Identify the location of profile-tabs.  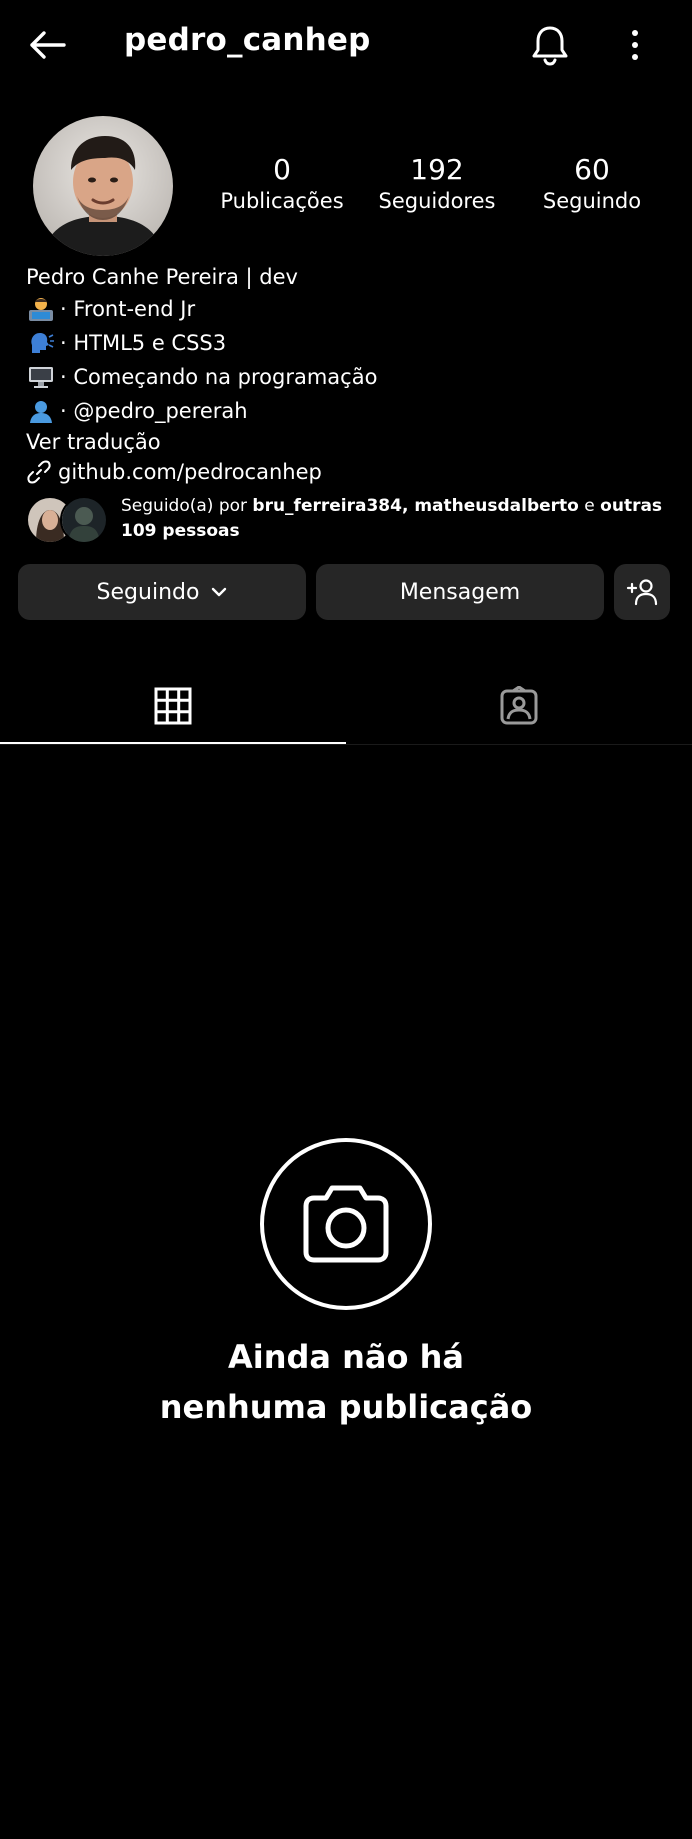
(346, 707).